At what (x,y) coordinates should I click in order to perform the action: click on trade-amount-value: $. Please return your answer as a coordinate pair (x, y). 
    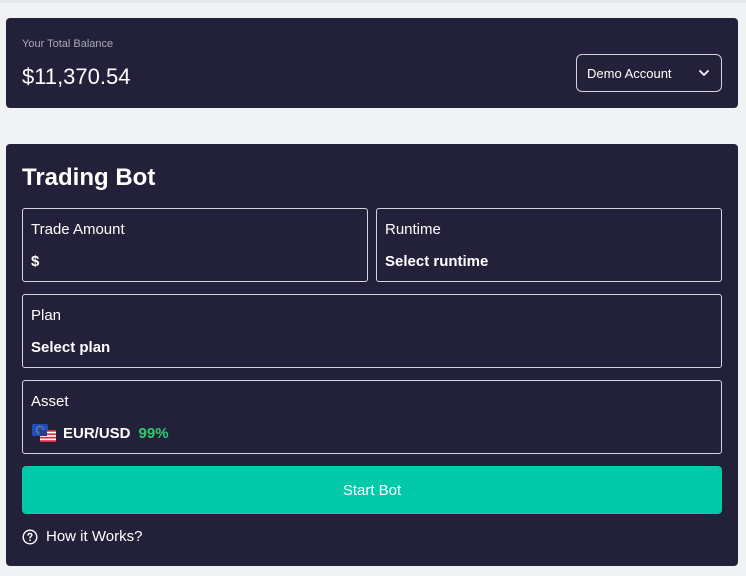
    Looking at the image, I should click on (35, 261).